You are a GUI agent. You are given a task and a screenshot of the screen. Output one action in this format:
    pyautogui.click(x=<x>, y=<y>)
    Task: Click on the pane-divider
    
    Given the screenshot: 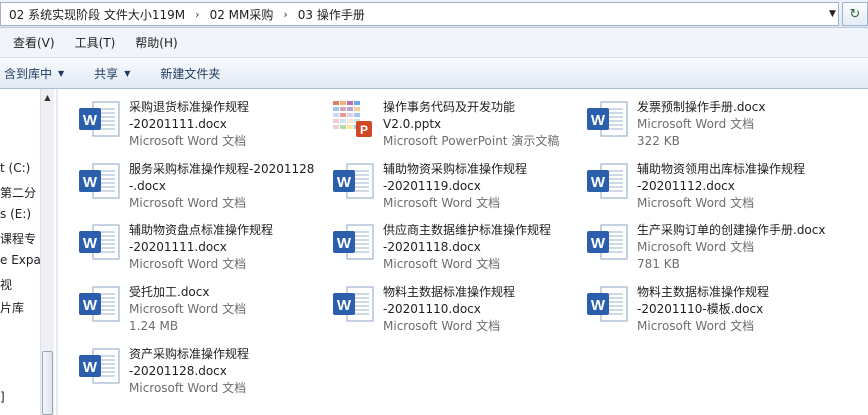 What is the action you would take?
    pyautogui.click(x=57, y=252)
    